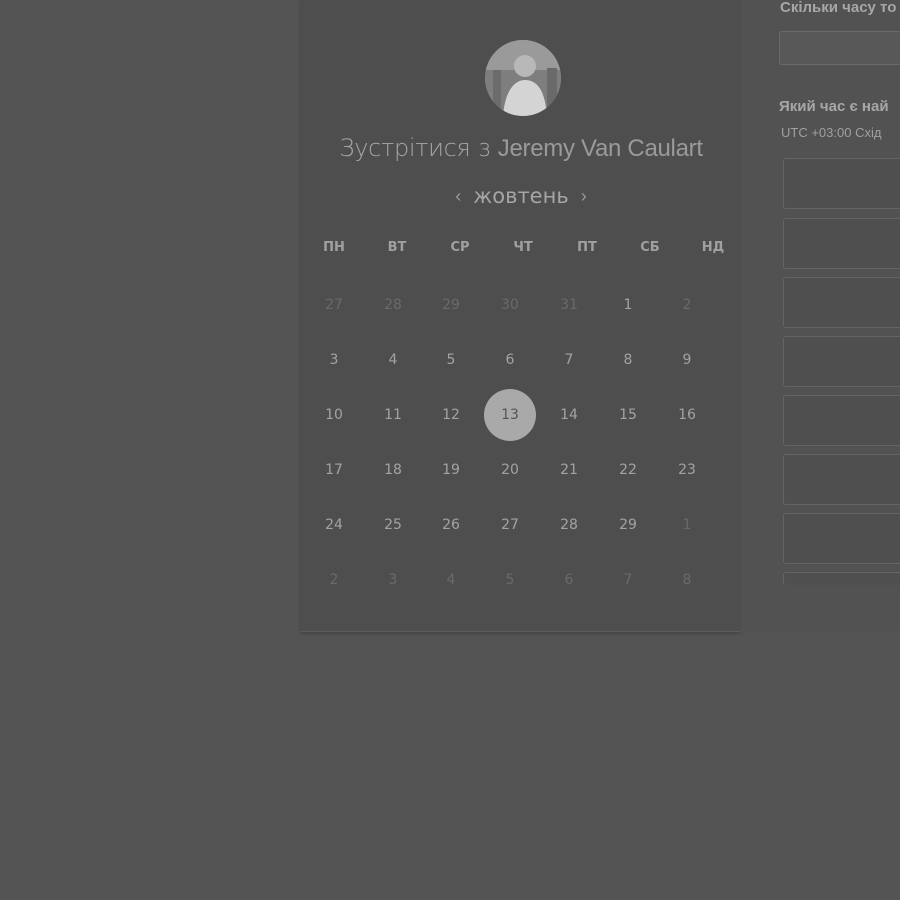 The height and width of the screenshot is (900, 900). What do you see at coordinates (334, 305) in the screenshot?
I see `calendar-day-outside: 27` at bounding box center [334, 305].